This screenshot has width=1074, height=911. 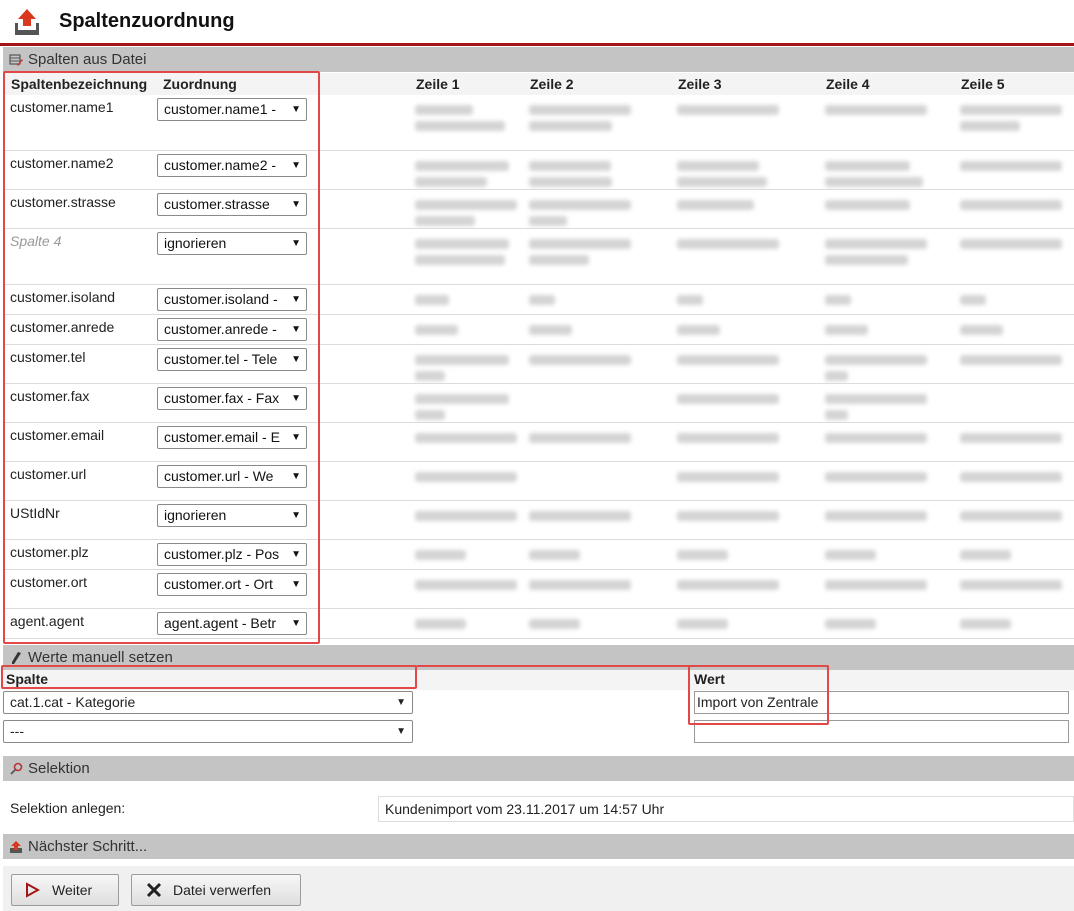 What do you see at coordinates (222, 890) in the screenshot?
I see `discard-button-label: Datei verwerfen` at bounding box center [222, 890].